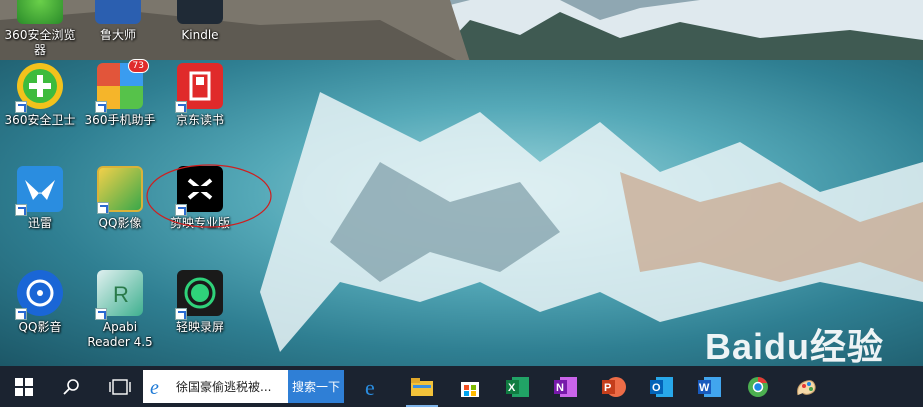 The height and width of the screenshot is (407, 923). Describe the element at coordinates (199, 327) in the screenshot. I see `desktop-icon-label: 轻映录屏` at that location.